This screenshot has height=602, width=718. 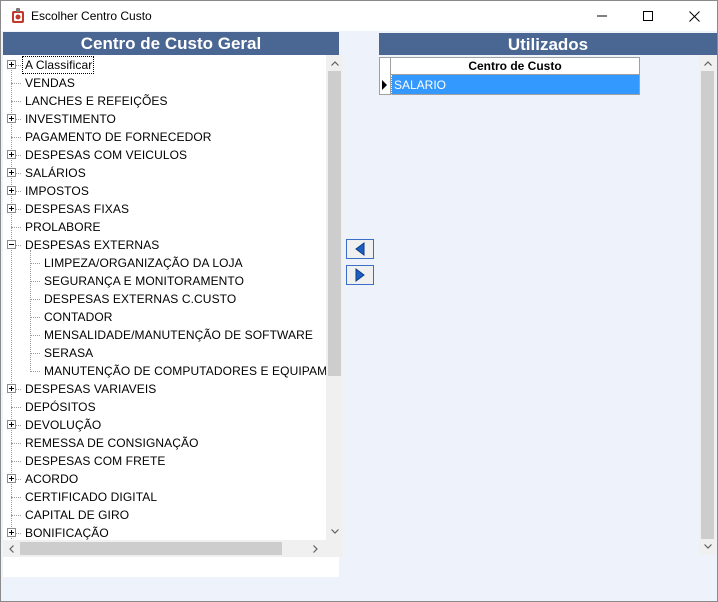 I want to click on maximize-icon, so click(x=648, y=16).